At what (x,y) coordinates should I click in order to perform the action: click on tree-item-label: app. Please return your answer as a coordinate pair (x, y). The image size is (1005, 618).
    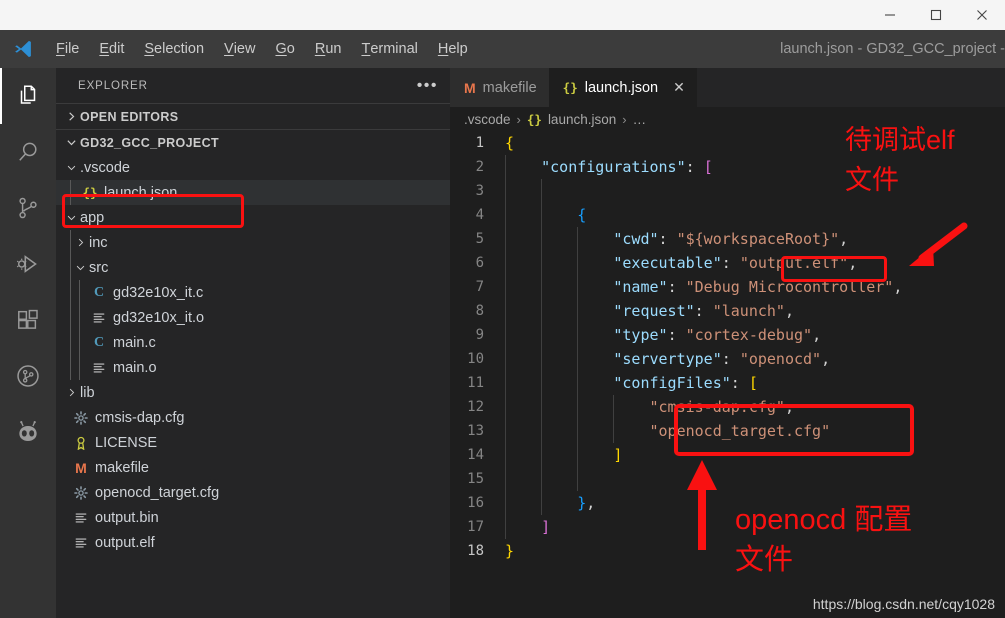
    Looking at the image, I should click on (92, 217).